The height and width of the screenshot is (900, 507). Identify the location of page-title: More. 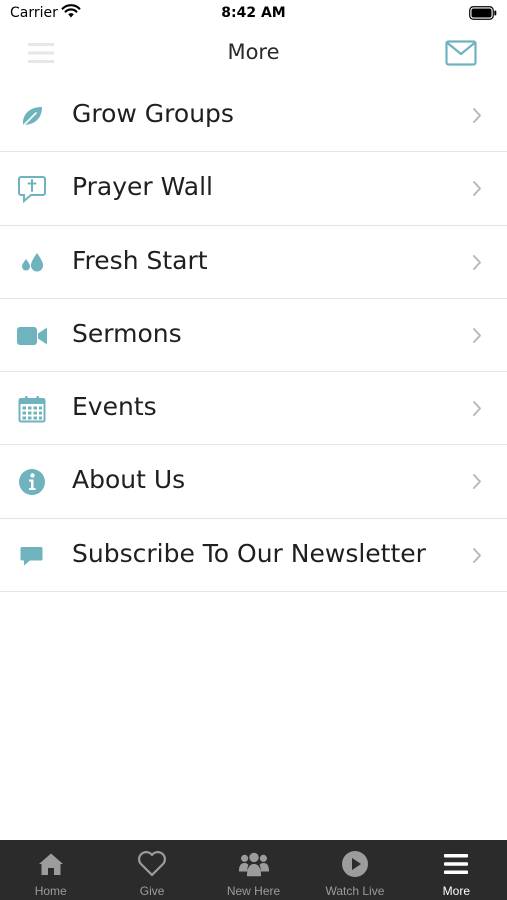
(253, 52).